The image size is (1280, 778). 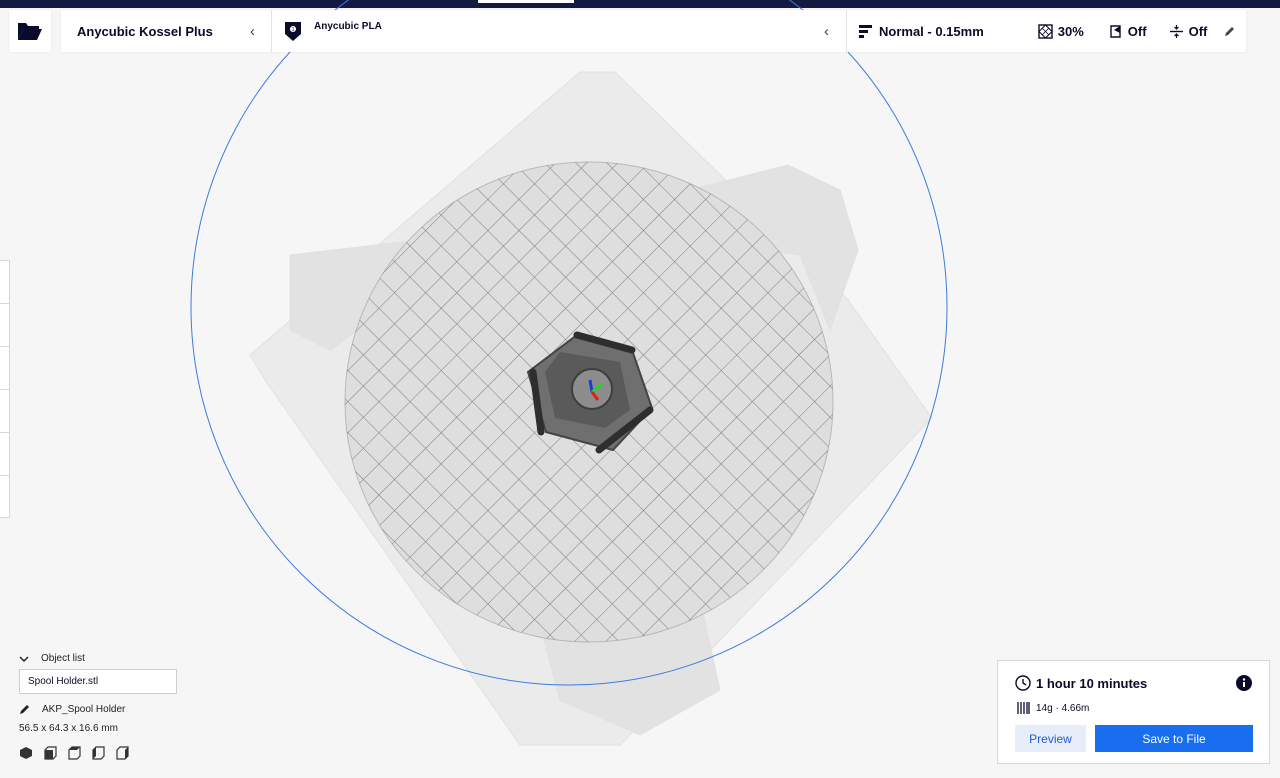 I want to click on printer-name: Anycubic Kossel Plus, so click(x=145, y=31).